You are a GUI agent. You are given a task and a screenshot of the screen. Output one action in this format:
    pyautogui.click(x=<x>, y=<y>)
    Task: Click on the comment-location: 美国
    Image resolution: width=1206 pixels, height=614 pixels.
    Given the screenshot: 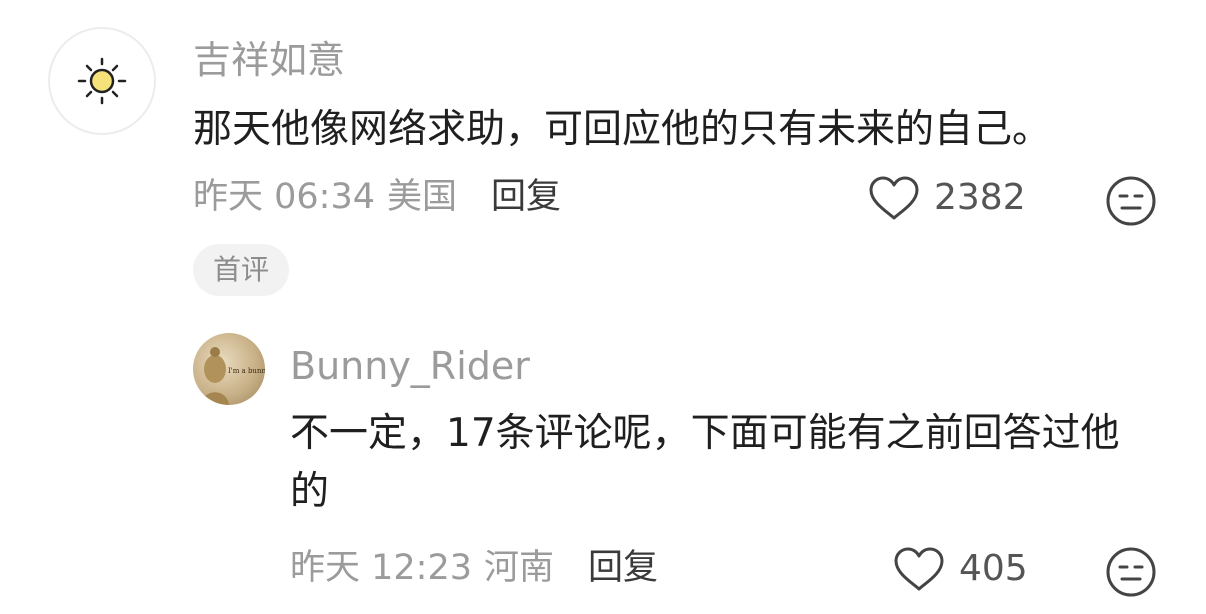 What is the action you would take?
    pyautogui.click(x=422, y=197)
    